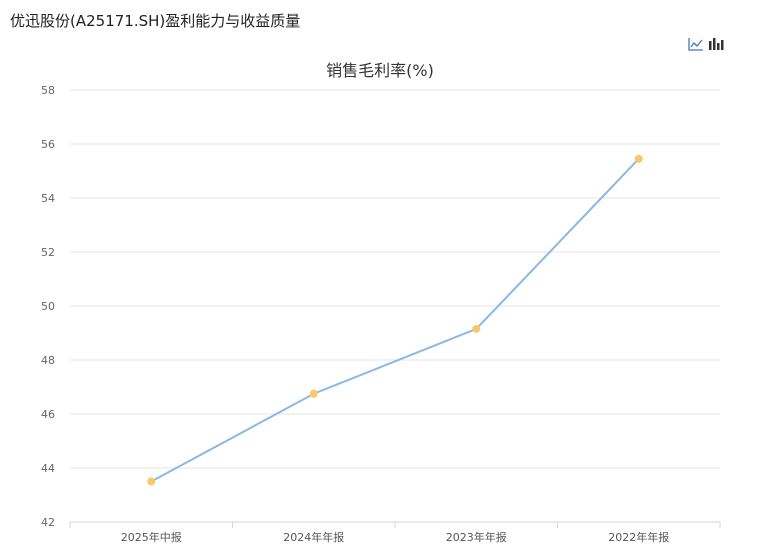 The image size is (762, 549). I want to click on x-tick-label: 2025年中报, so click(151, 537).